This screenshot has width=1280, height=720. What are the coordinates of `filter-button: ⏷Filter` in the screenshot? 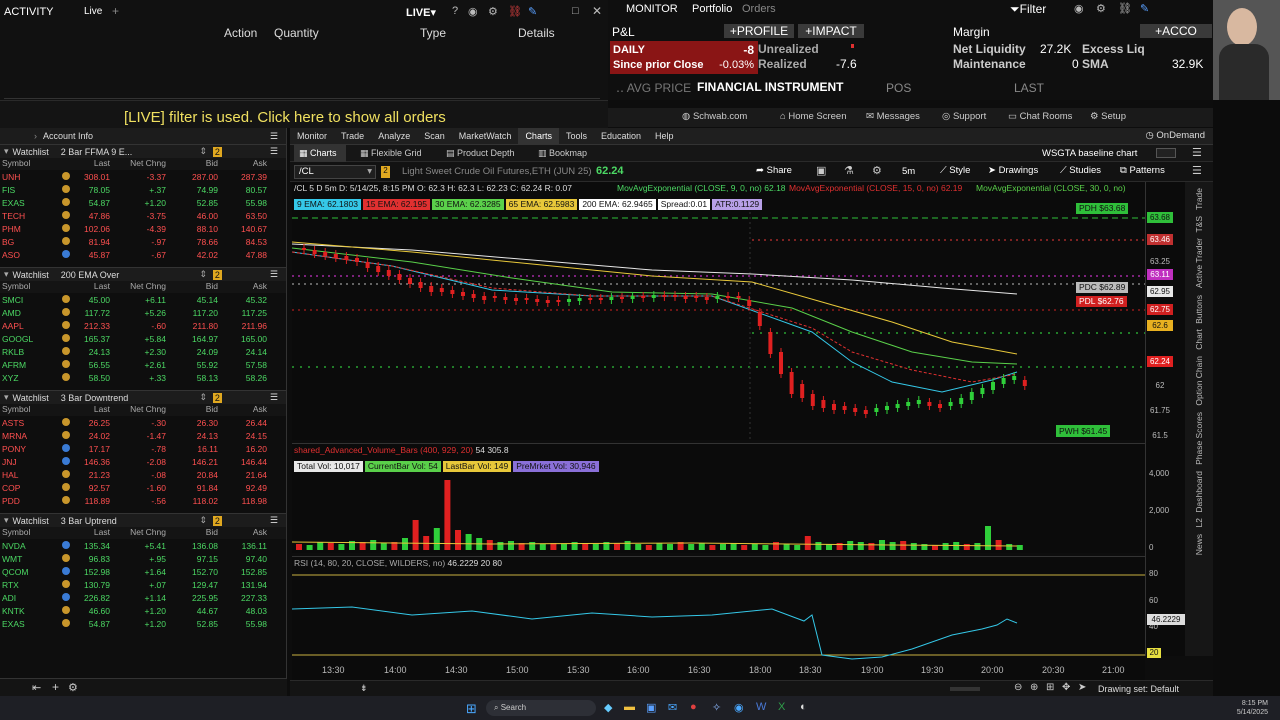 It's located at (1028, 9).